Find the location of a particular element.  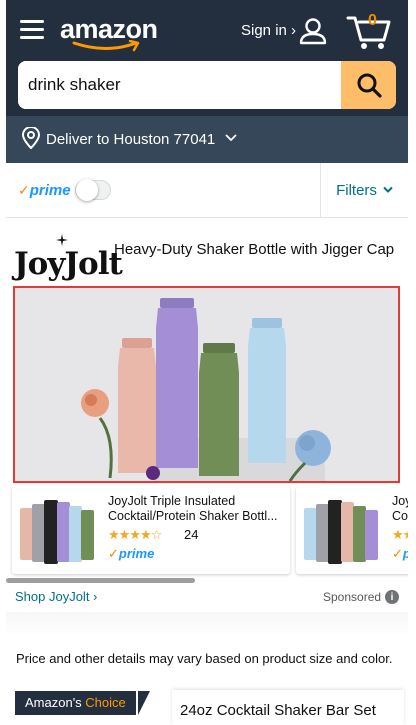

prime-check-icon: ✓ is located at coordinates (24, 189).